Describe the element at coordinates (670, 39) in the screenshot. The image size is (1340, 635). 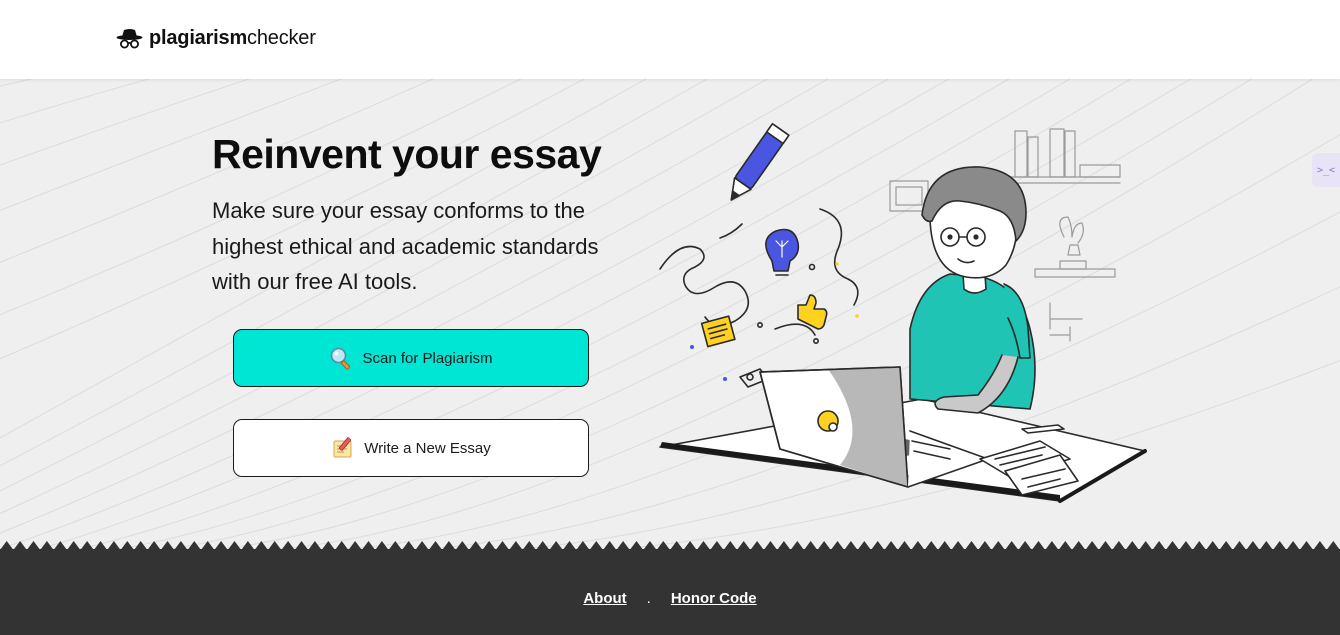
I see `top-navigation-bar: plagiarism checker` at that location.